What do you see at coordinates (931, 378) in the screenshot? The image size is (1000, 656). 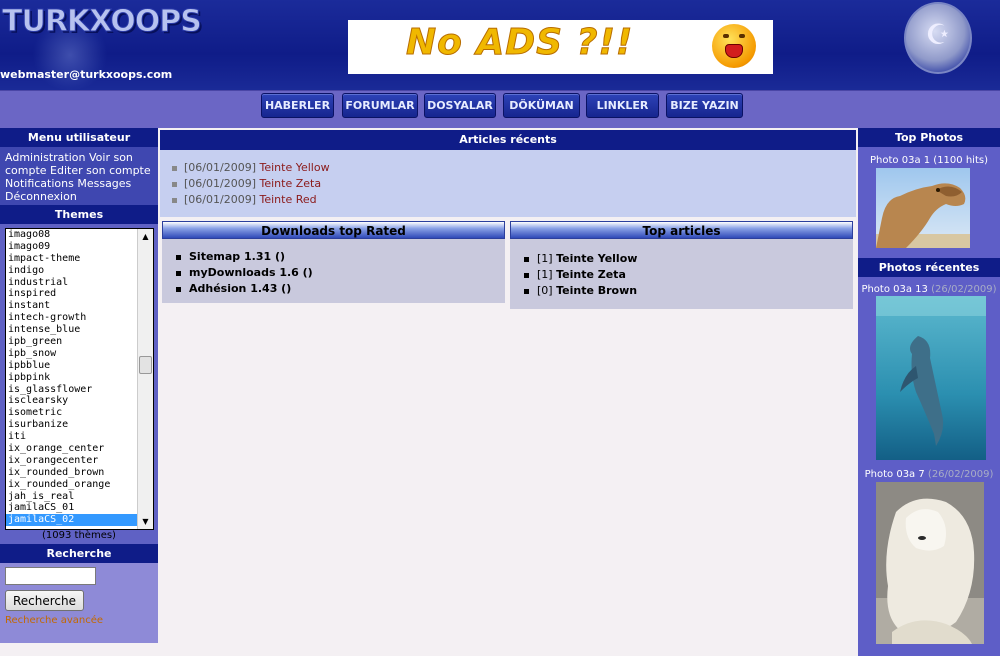 I see `dolphin-photo` at bounding box center [931, 378].